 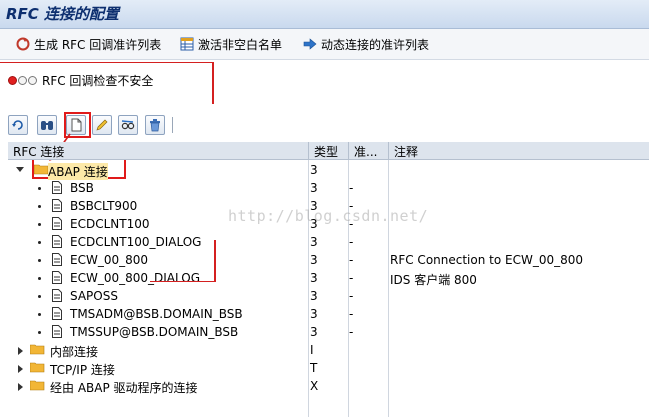 What do you see at coordinates (406, 151) in the screenshot?
I see `column-header-comment: 注释` at bounding box center [406, 151].